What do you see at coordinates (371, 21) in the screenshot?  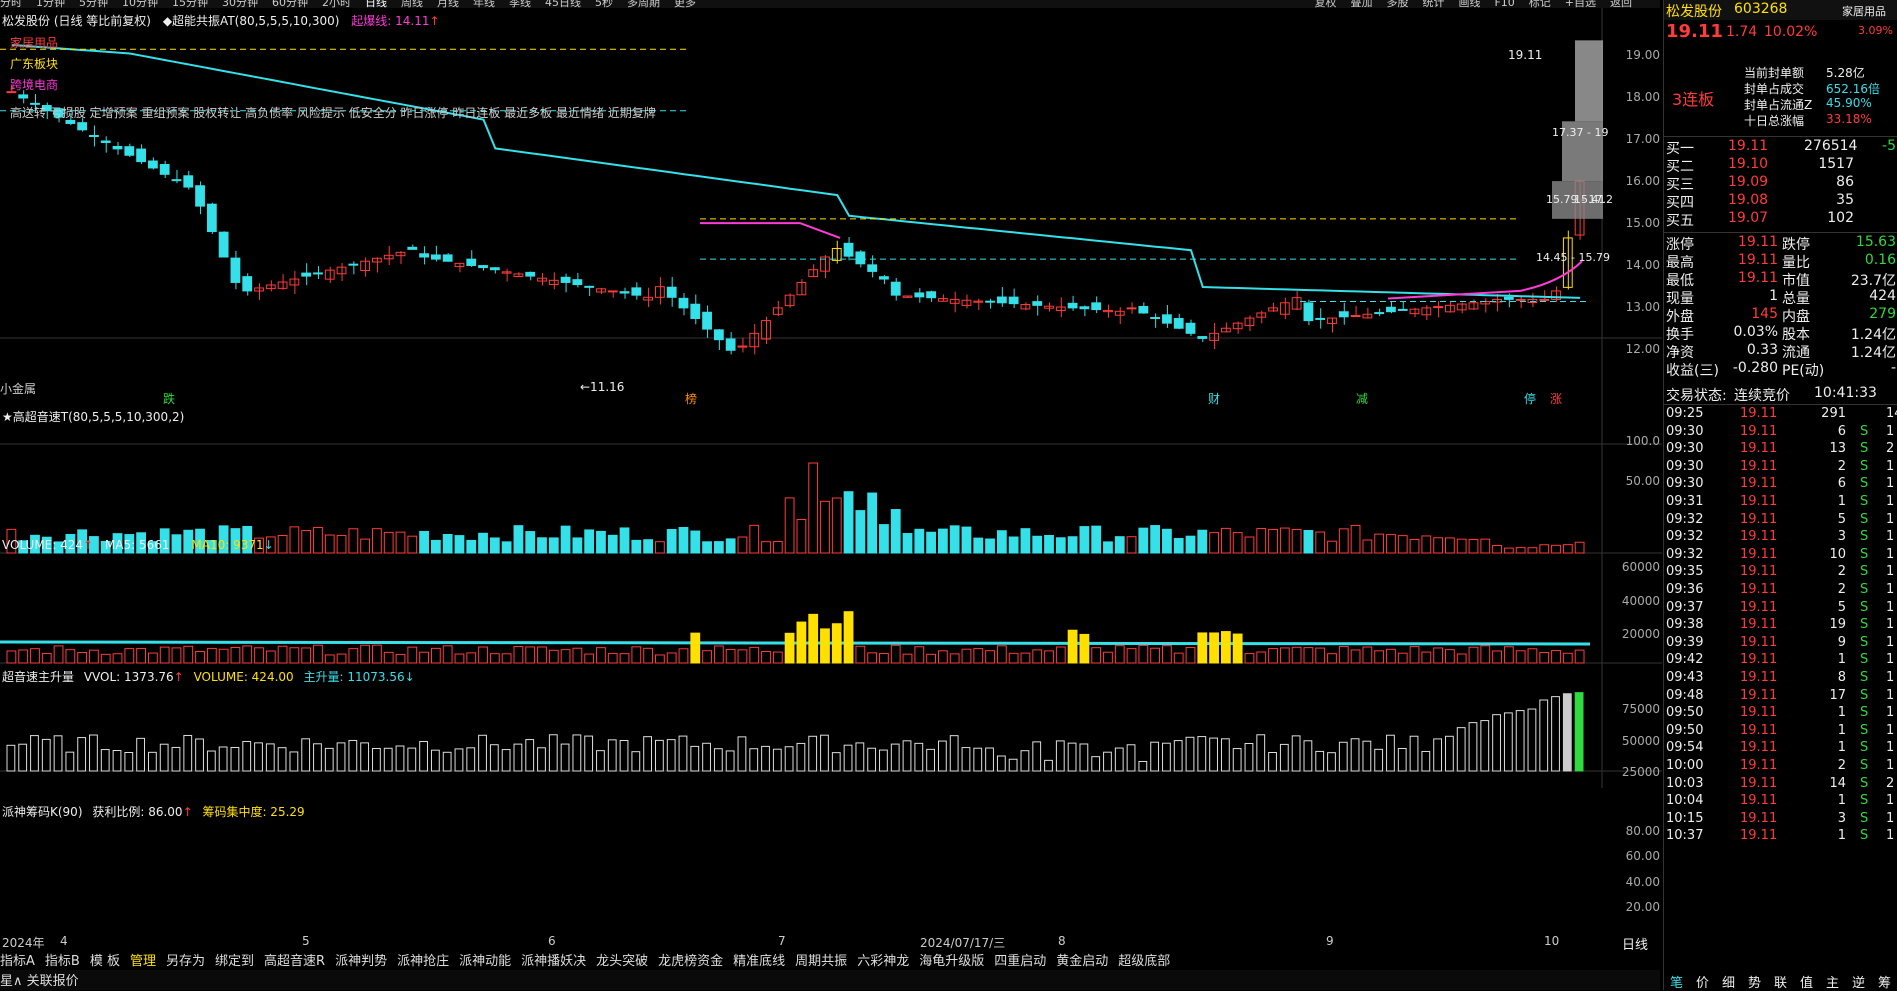 I see `limit-label: 起爆线:` at bounding box center [371, 21].